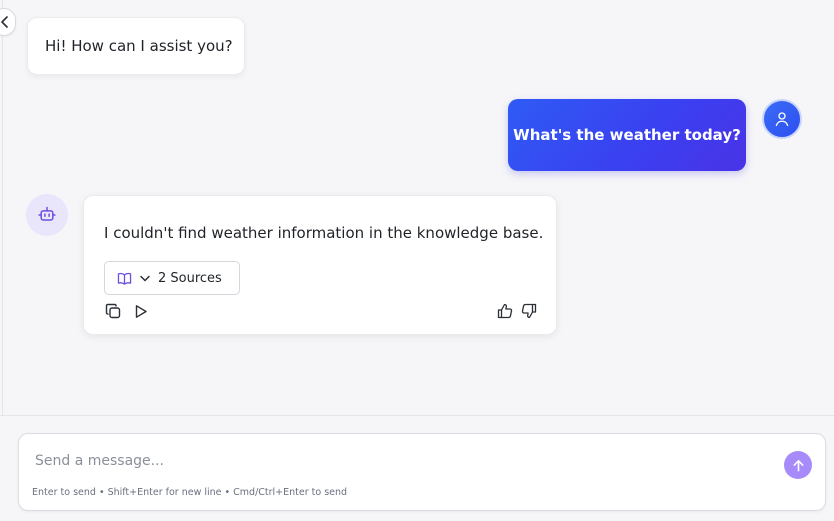 This screenshot has width=834, height=521. I want to click on assistant-avatar, so click(47, 215).